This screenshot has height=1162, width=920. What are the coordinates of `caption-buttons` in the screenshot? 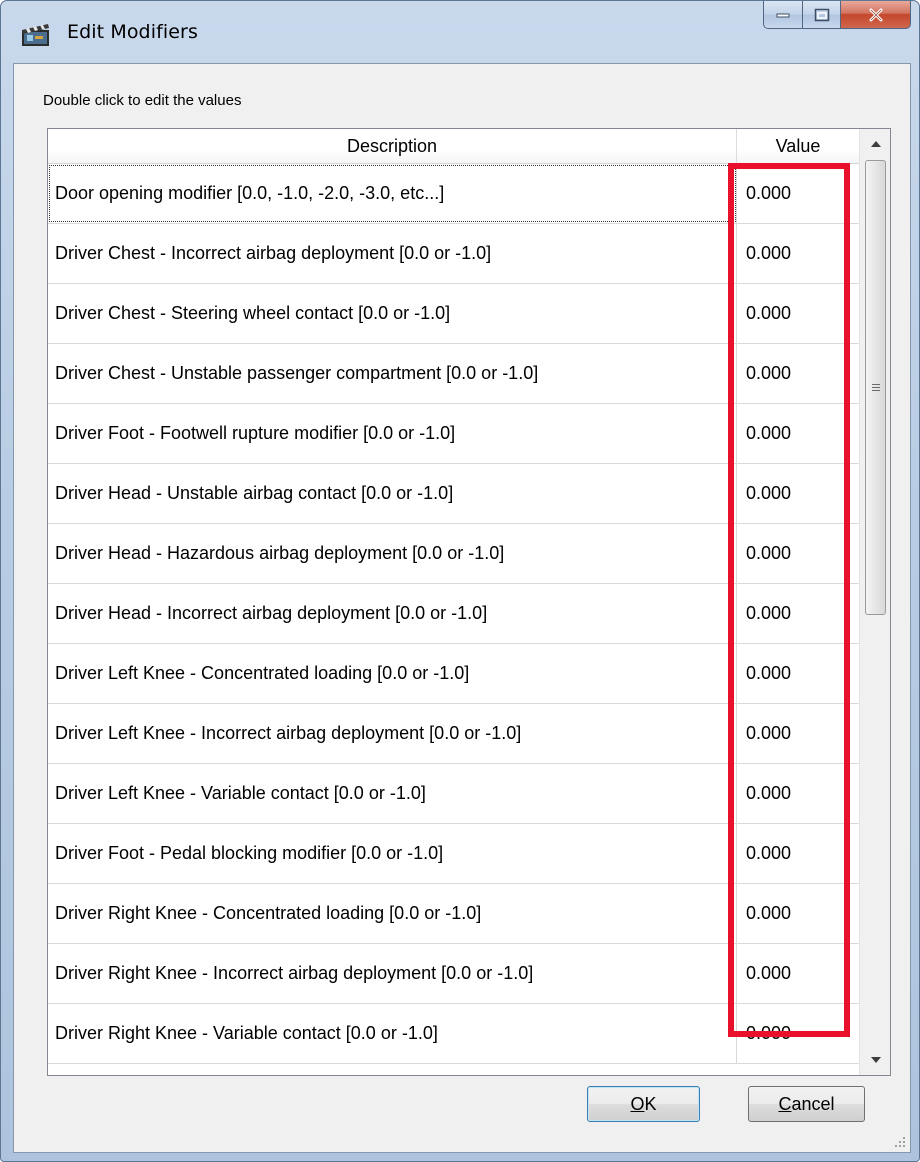 It's located at (837, 15).